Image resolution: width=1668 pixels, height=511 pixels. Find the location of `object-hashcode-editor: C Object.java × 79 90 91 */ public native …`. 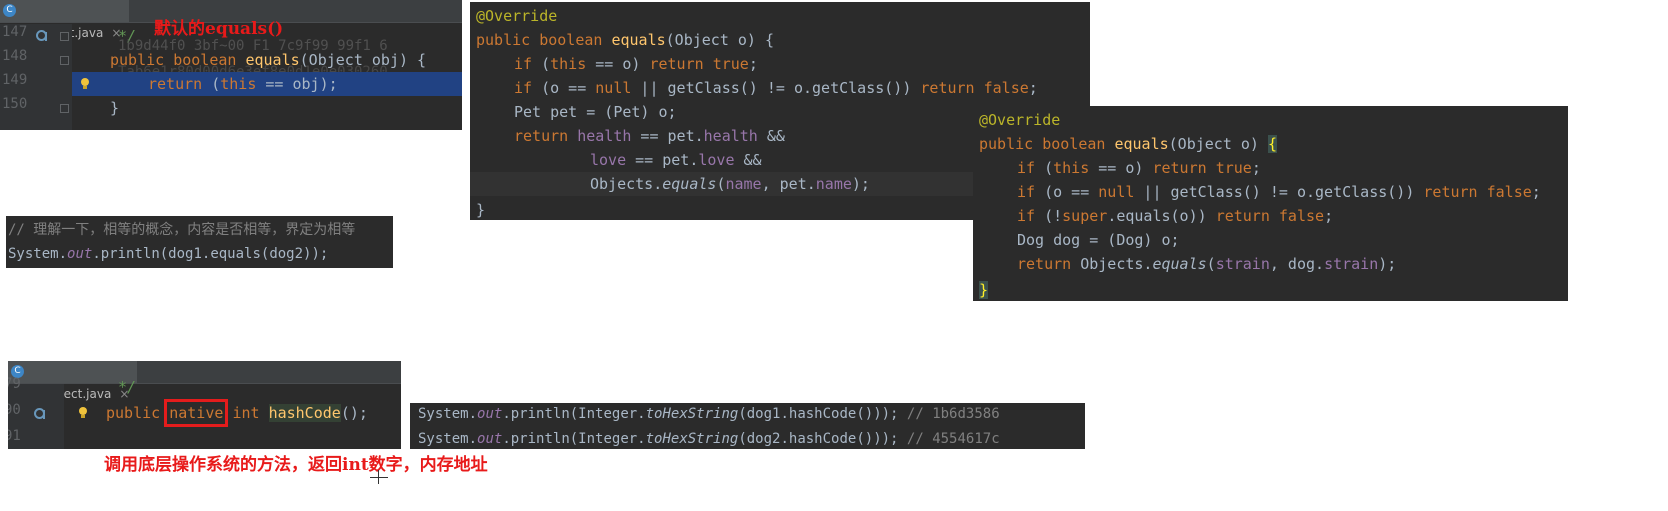

object-hashcode-editor: C Object.java × 79 90 91 */ public native … is located at coordinates (204, 405).